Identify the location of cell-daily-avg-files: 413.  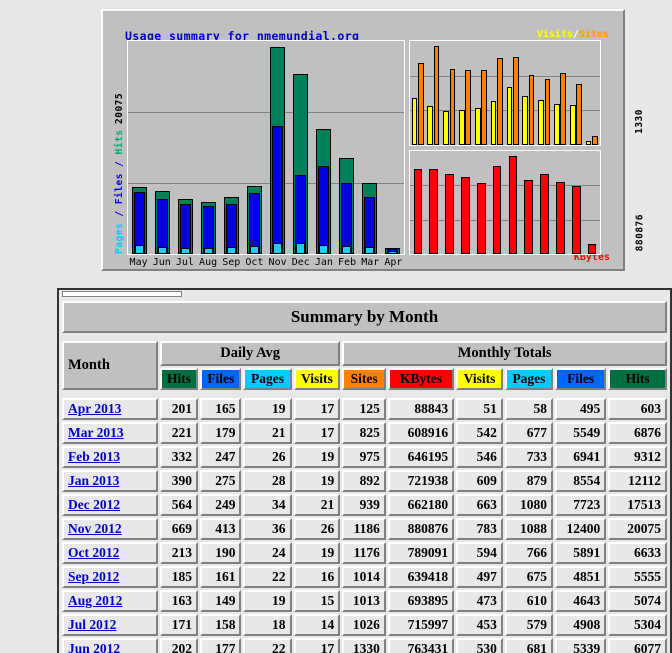
(221, 529).